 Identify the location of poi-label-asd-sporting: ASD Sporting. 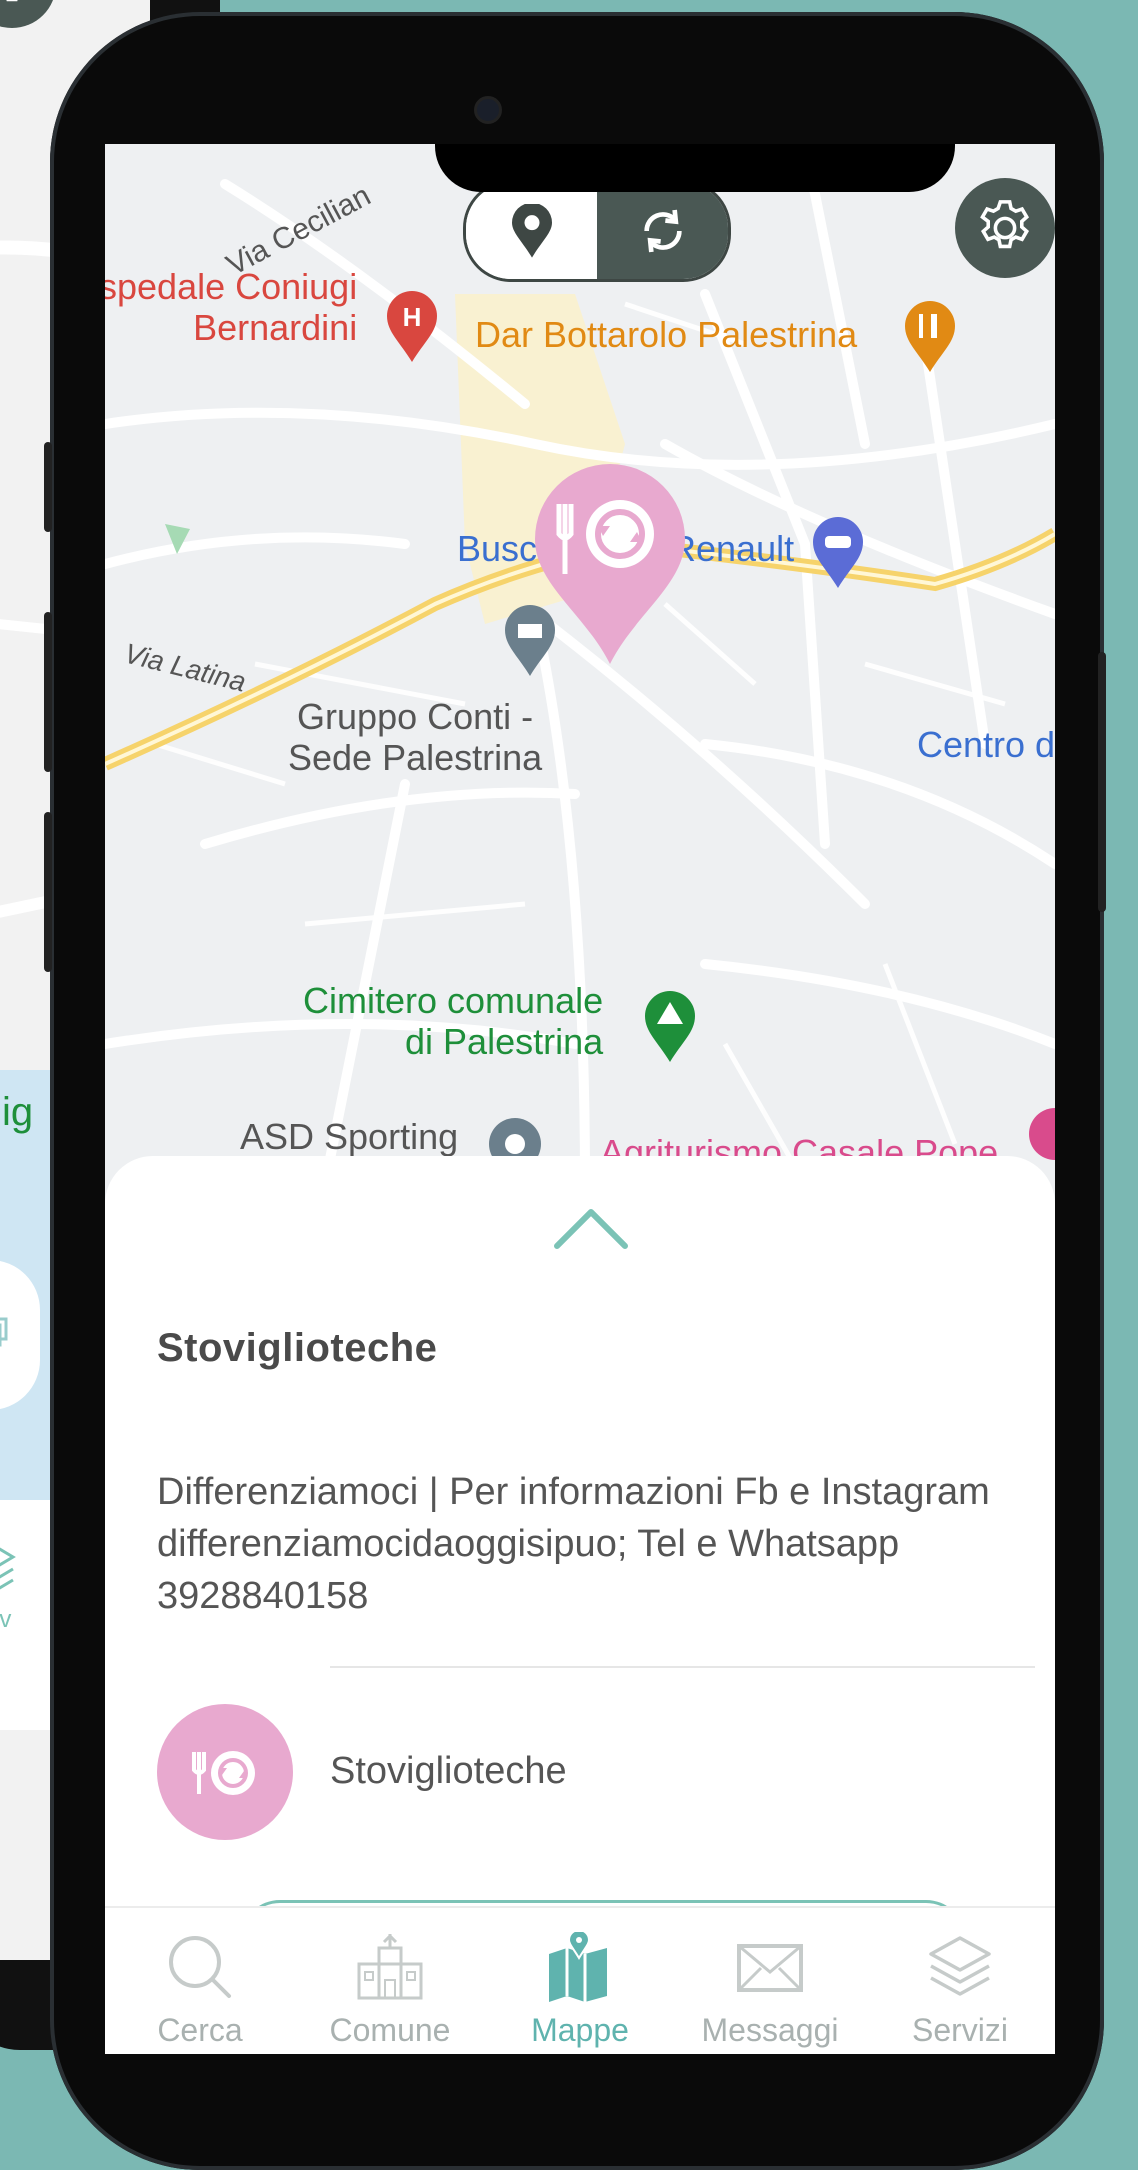
(349, 1136).